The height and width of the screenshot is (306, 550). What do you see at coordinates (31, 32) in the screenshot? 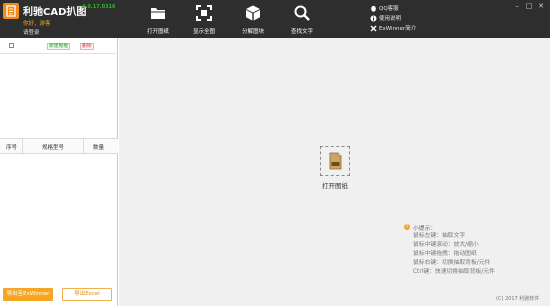
I see `login-link: 请登录` at bounding box center [31, 32].